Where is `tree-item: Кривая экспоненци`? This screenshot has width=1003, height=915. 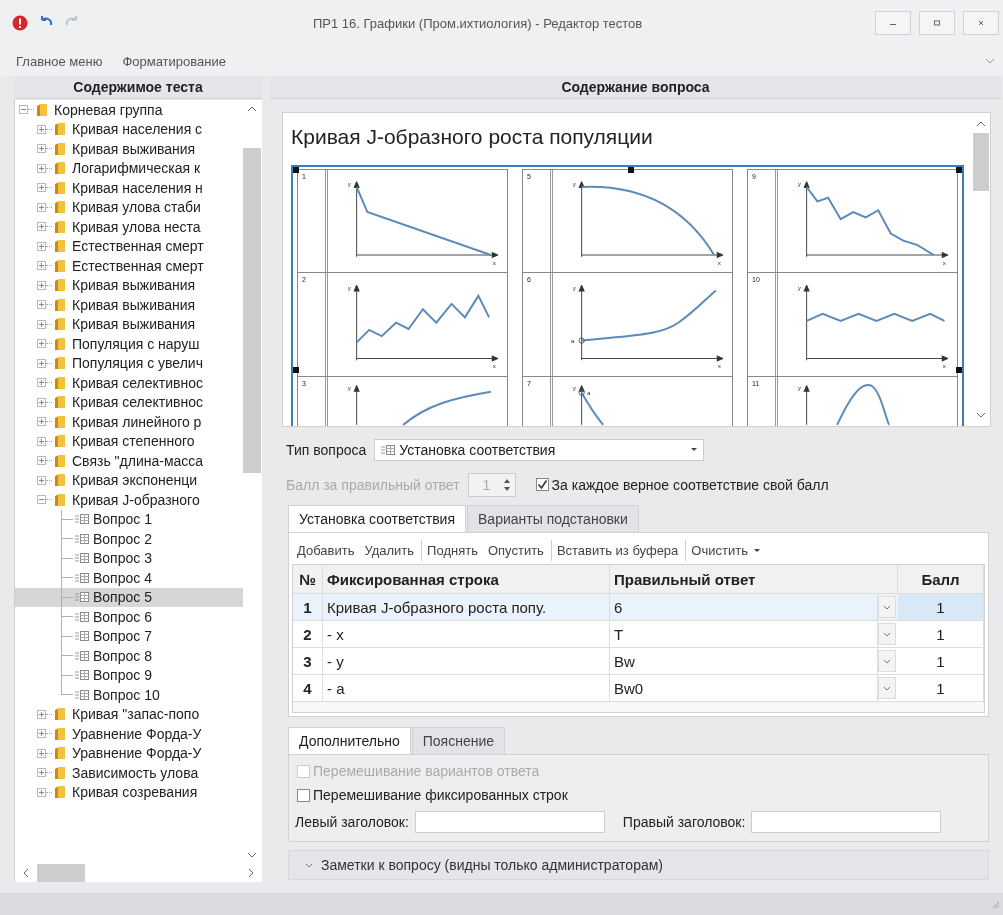 tree-item: Кривая экспоненци is located at coordinates (129, 480).